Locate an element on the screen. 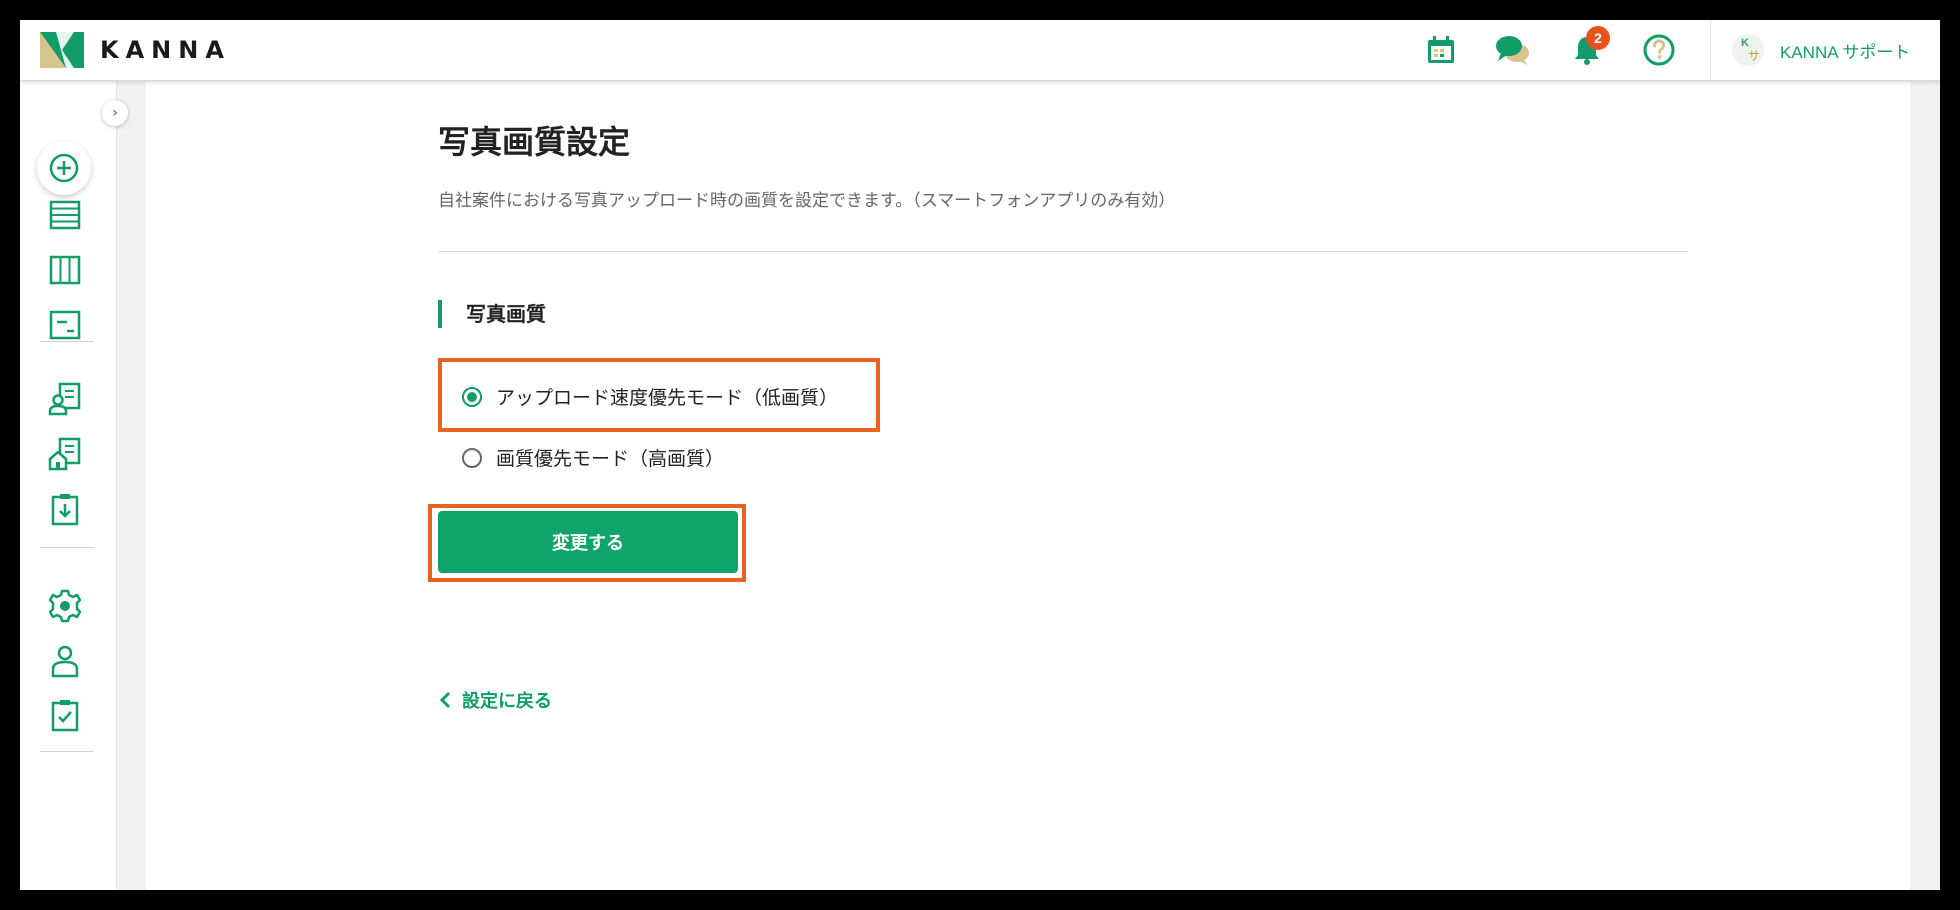 The image size is (1960, 910). sidebar-item-settings is located at coordinates (65, 606).